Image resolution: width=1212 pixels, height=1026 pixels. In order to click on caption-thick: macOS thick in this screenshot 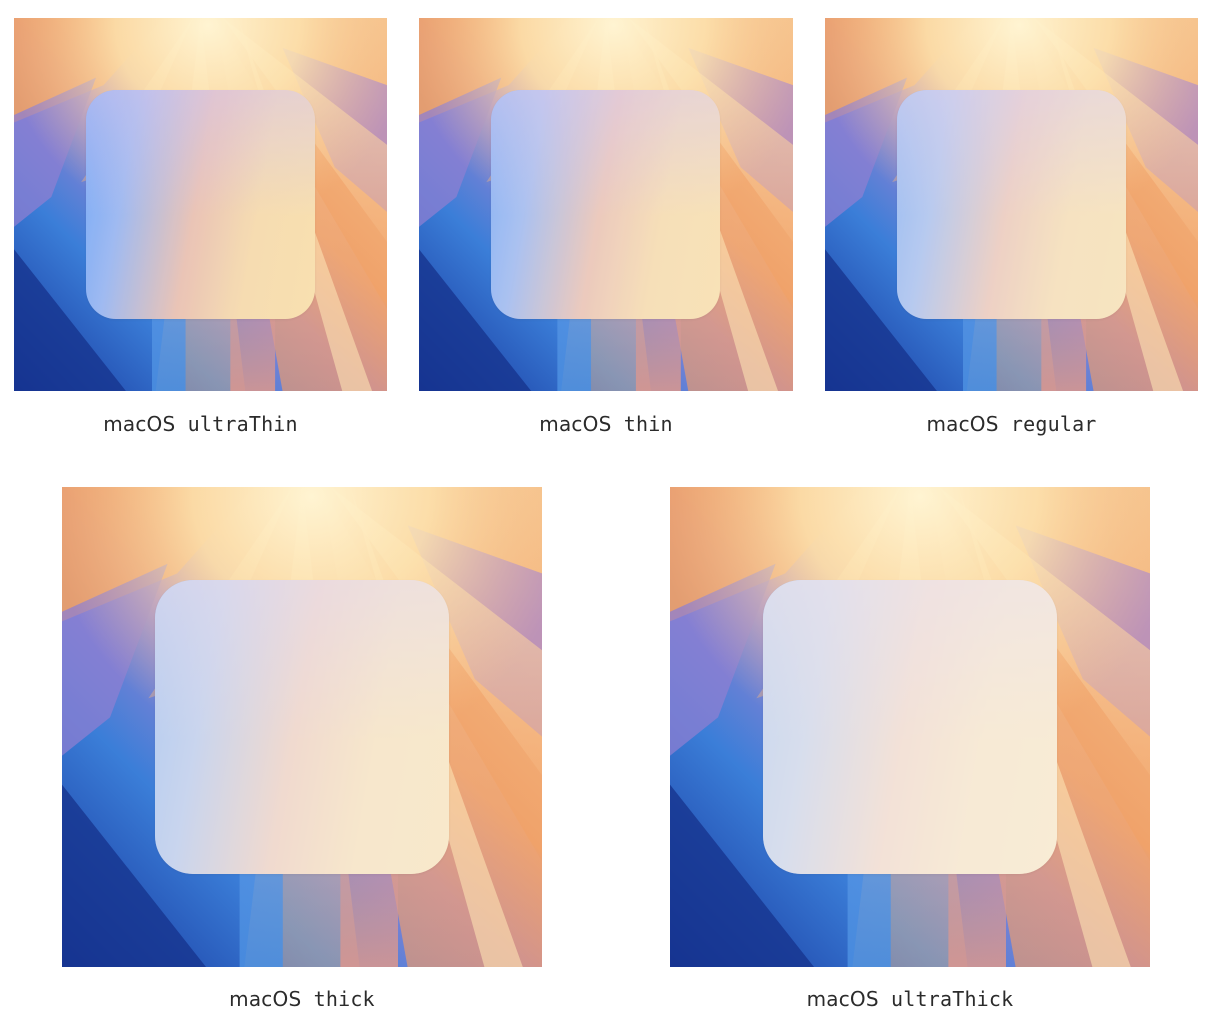, I will do `click(302, 999)`.